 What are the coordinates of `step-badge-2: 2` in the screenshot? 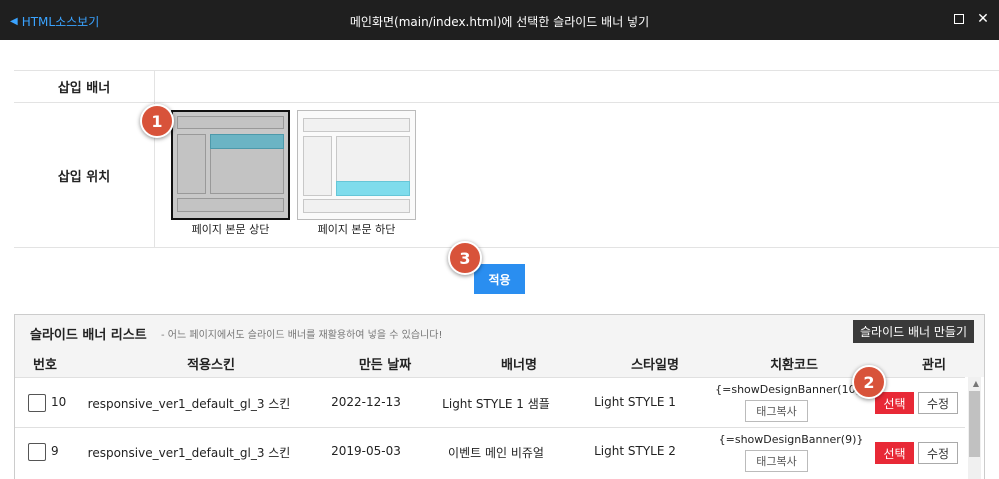 It's located at (869, 382).